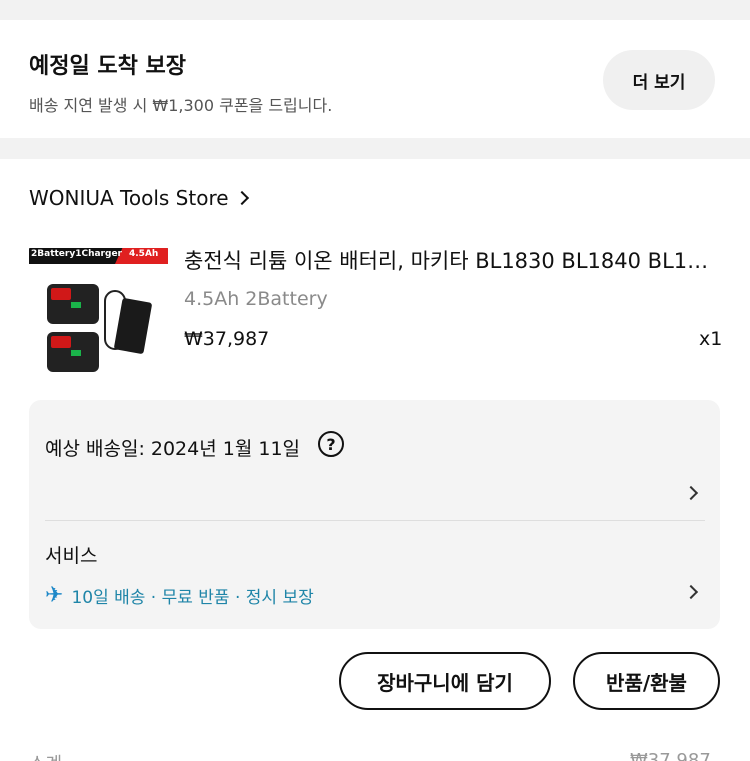  I want to click on return-refund-button: 반품/환불, so click(646, 681).